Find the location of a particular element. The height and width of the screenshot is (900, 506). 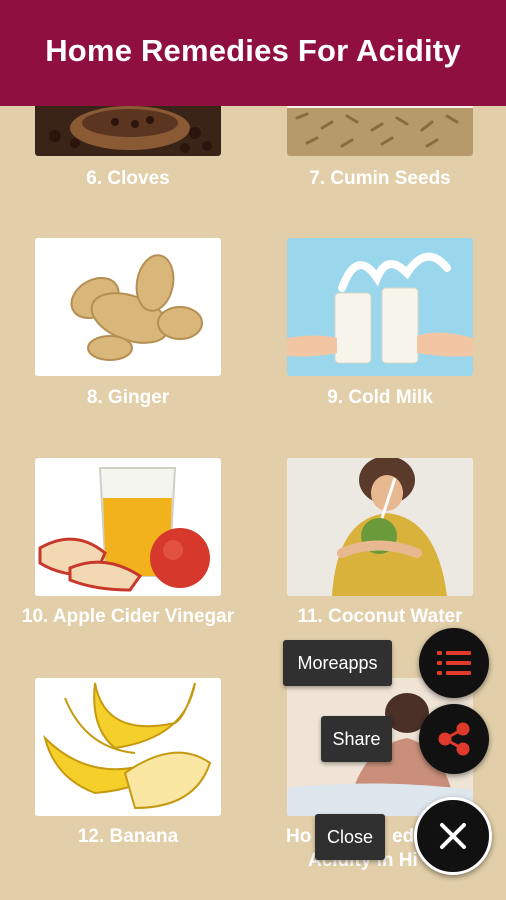

moreapps-fab is located at coordinates (454, 663).